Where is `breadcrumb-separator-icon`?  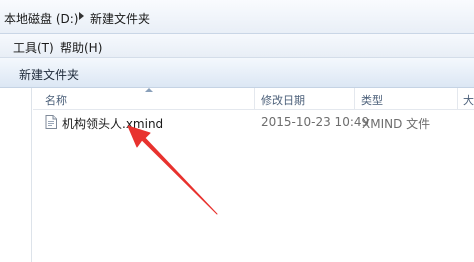
breadcrumb-separator-icon is located at coordinates (81, 16).